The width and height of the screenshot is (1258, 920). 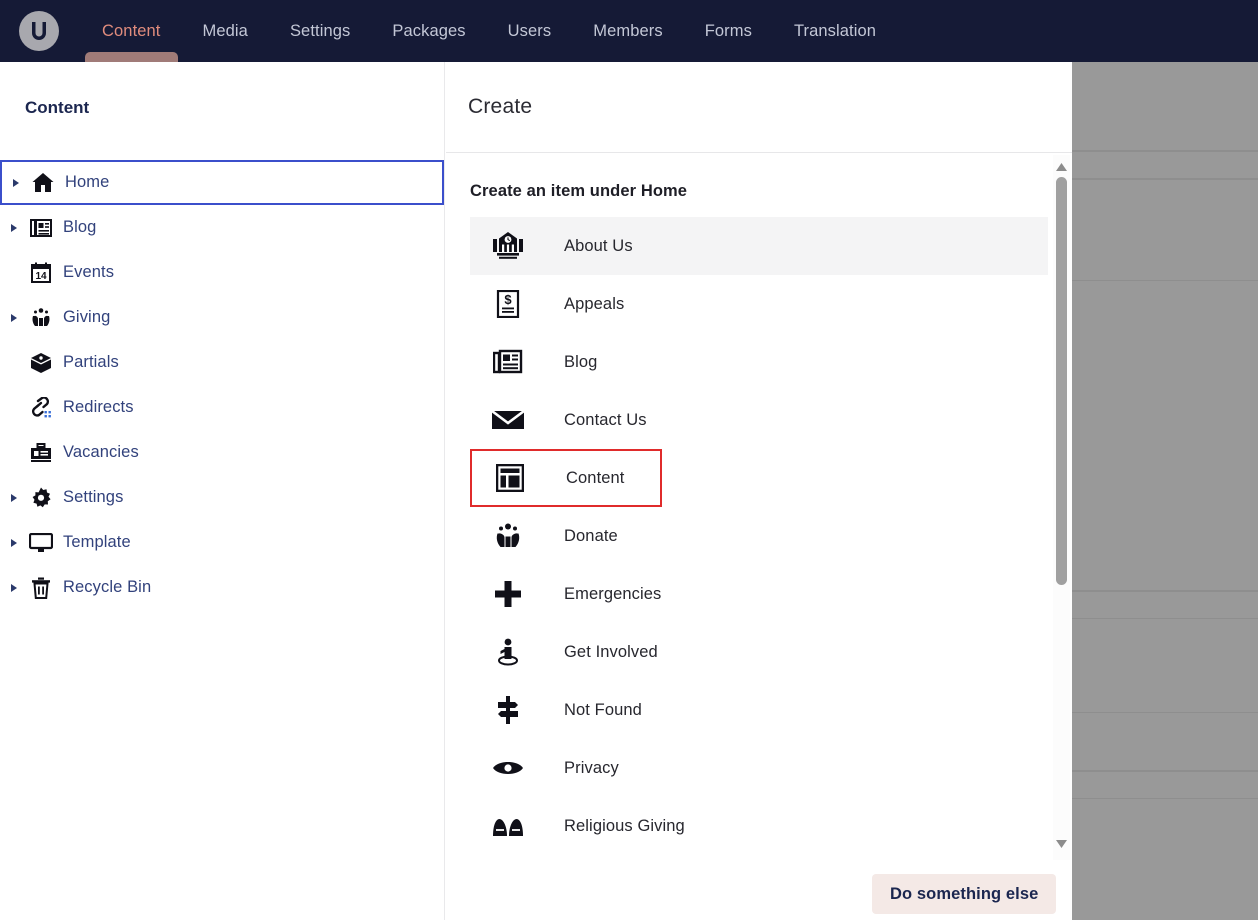 I want to click on create-item-about-us: About Us, so click(x=759, y=246).